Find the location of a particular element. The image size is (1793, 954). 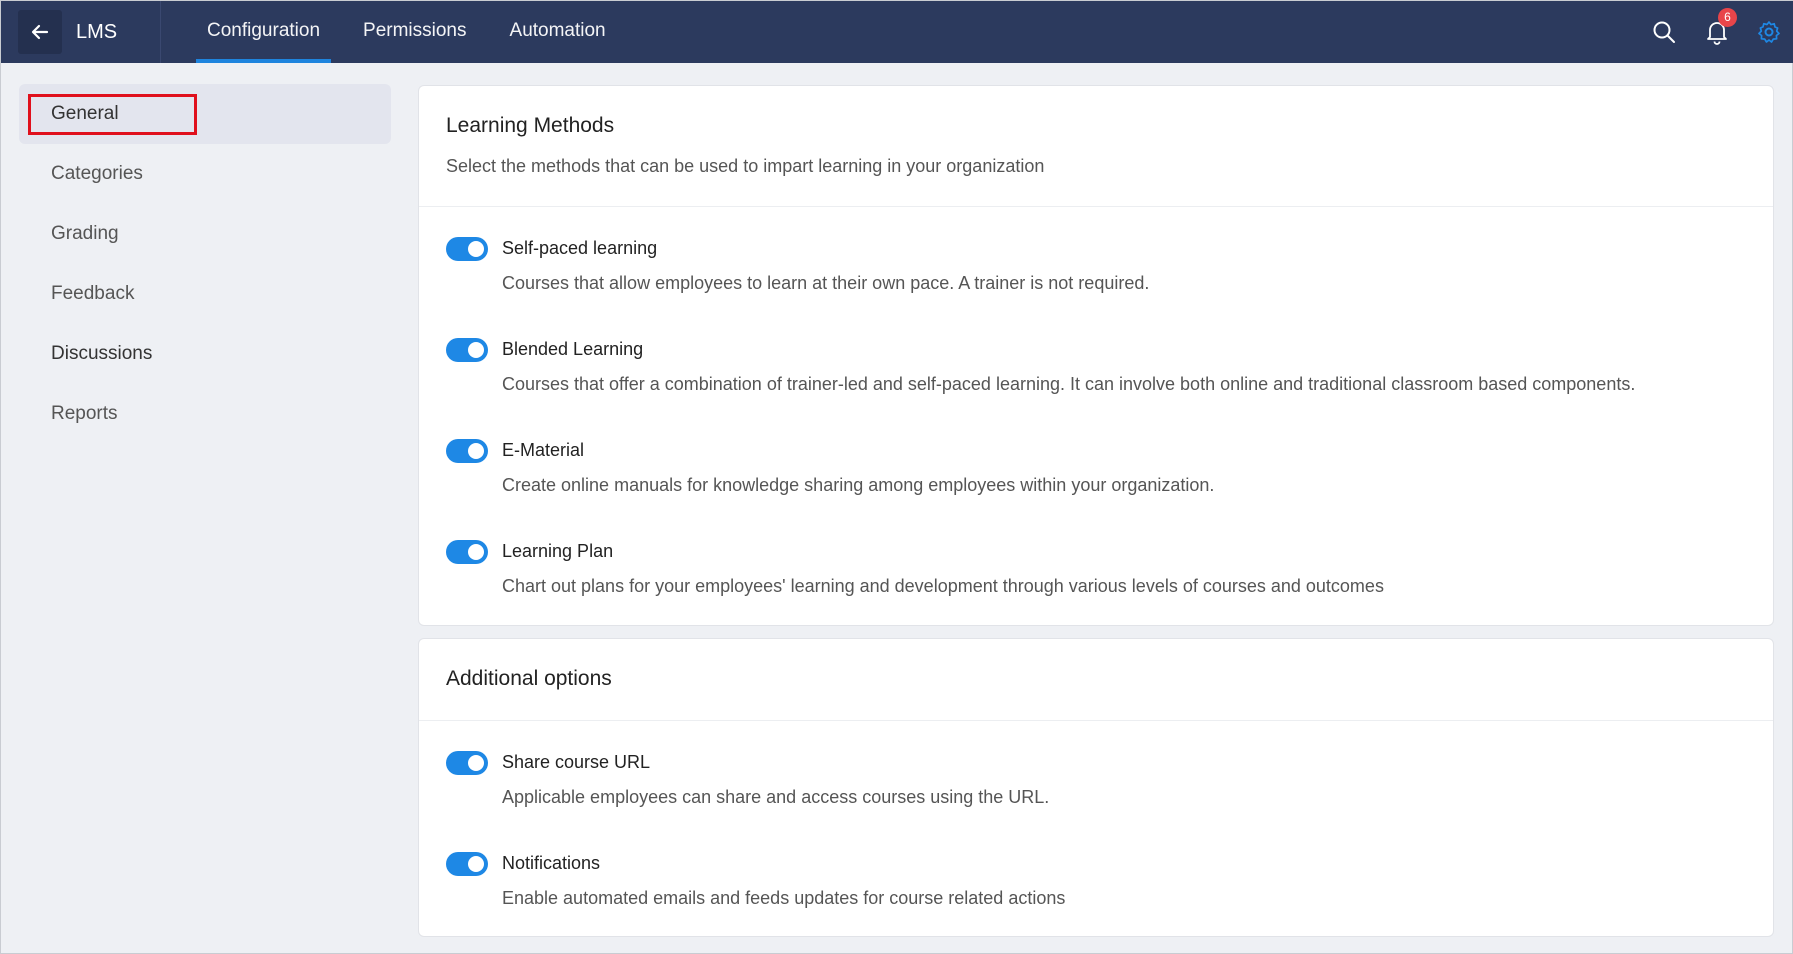

sidebar-item-reports: Reports is located at coordinates (205, 414).